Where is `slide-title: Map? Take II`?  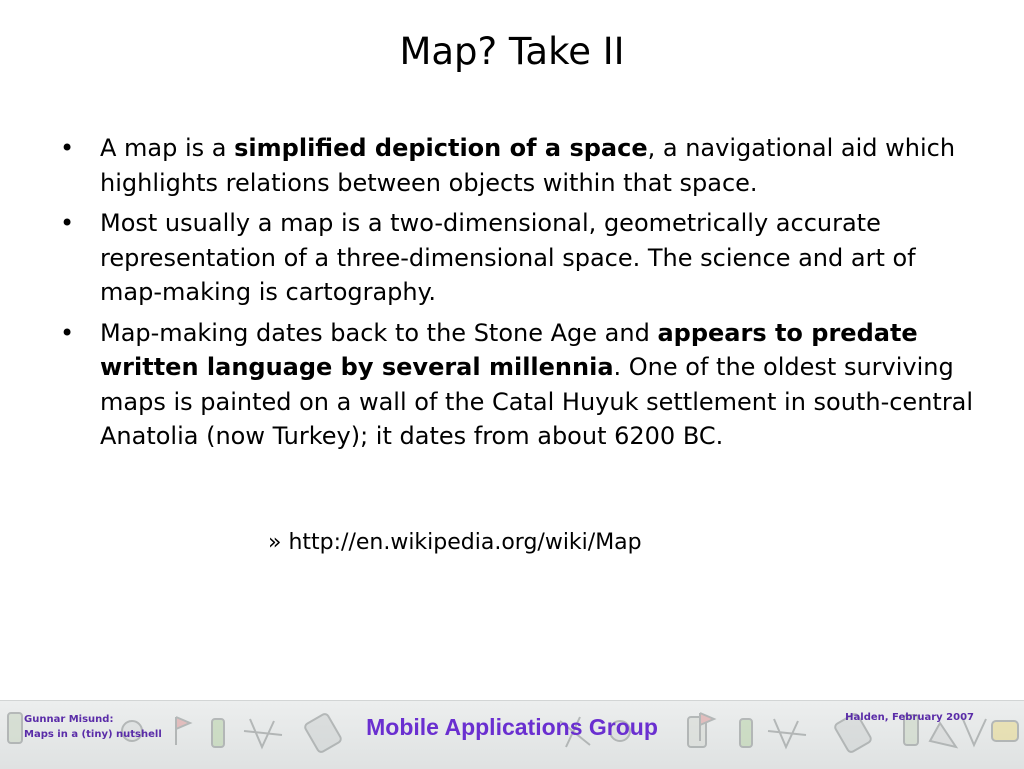
slide-title: Map? Take II is located at coordinates (512, 51).